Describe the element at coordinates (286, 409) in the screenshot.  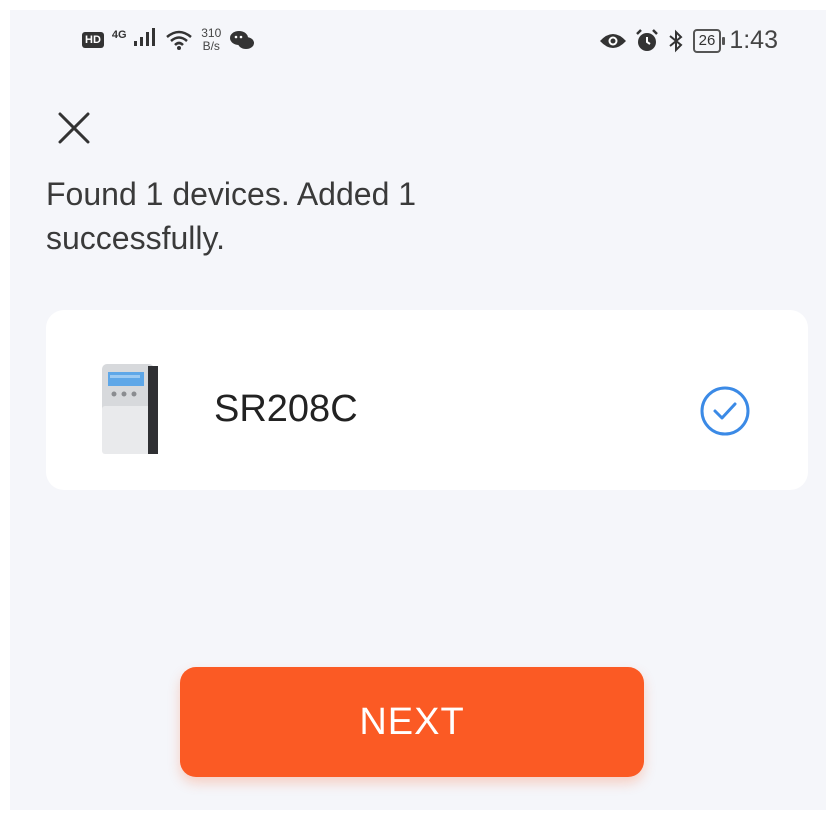
I see `device-name: SR208C` at that location.